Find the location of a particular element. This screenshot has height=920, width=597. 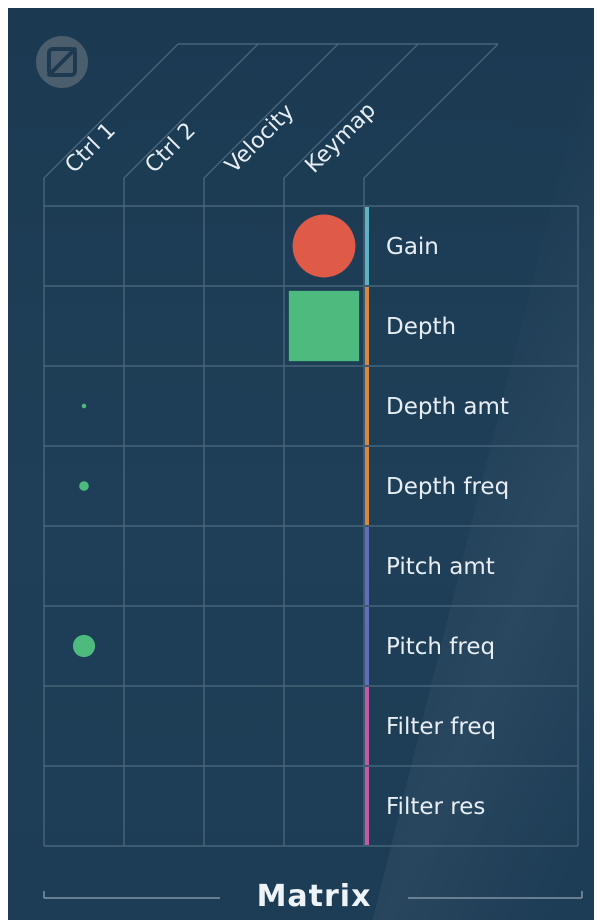

row-label-filter-freq: Filter freq is located at coordinates (441, 727).